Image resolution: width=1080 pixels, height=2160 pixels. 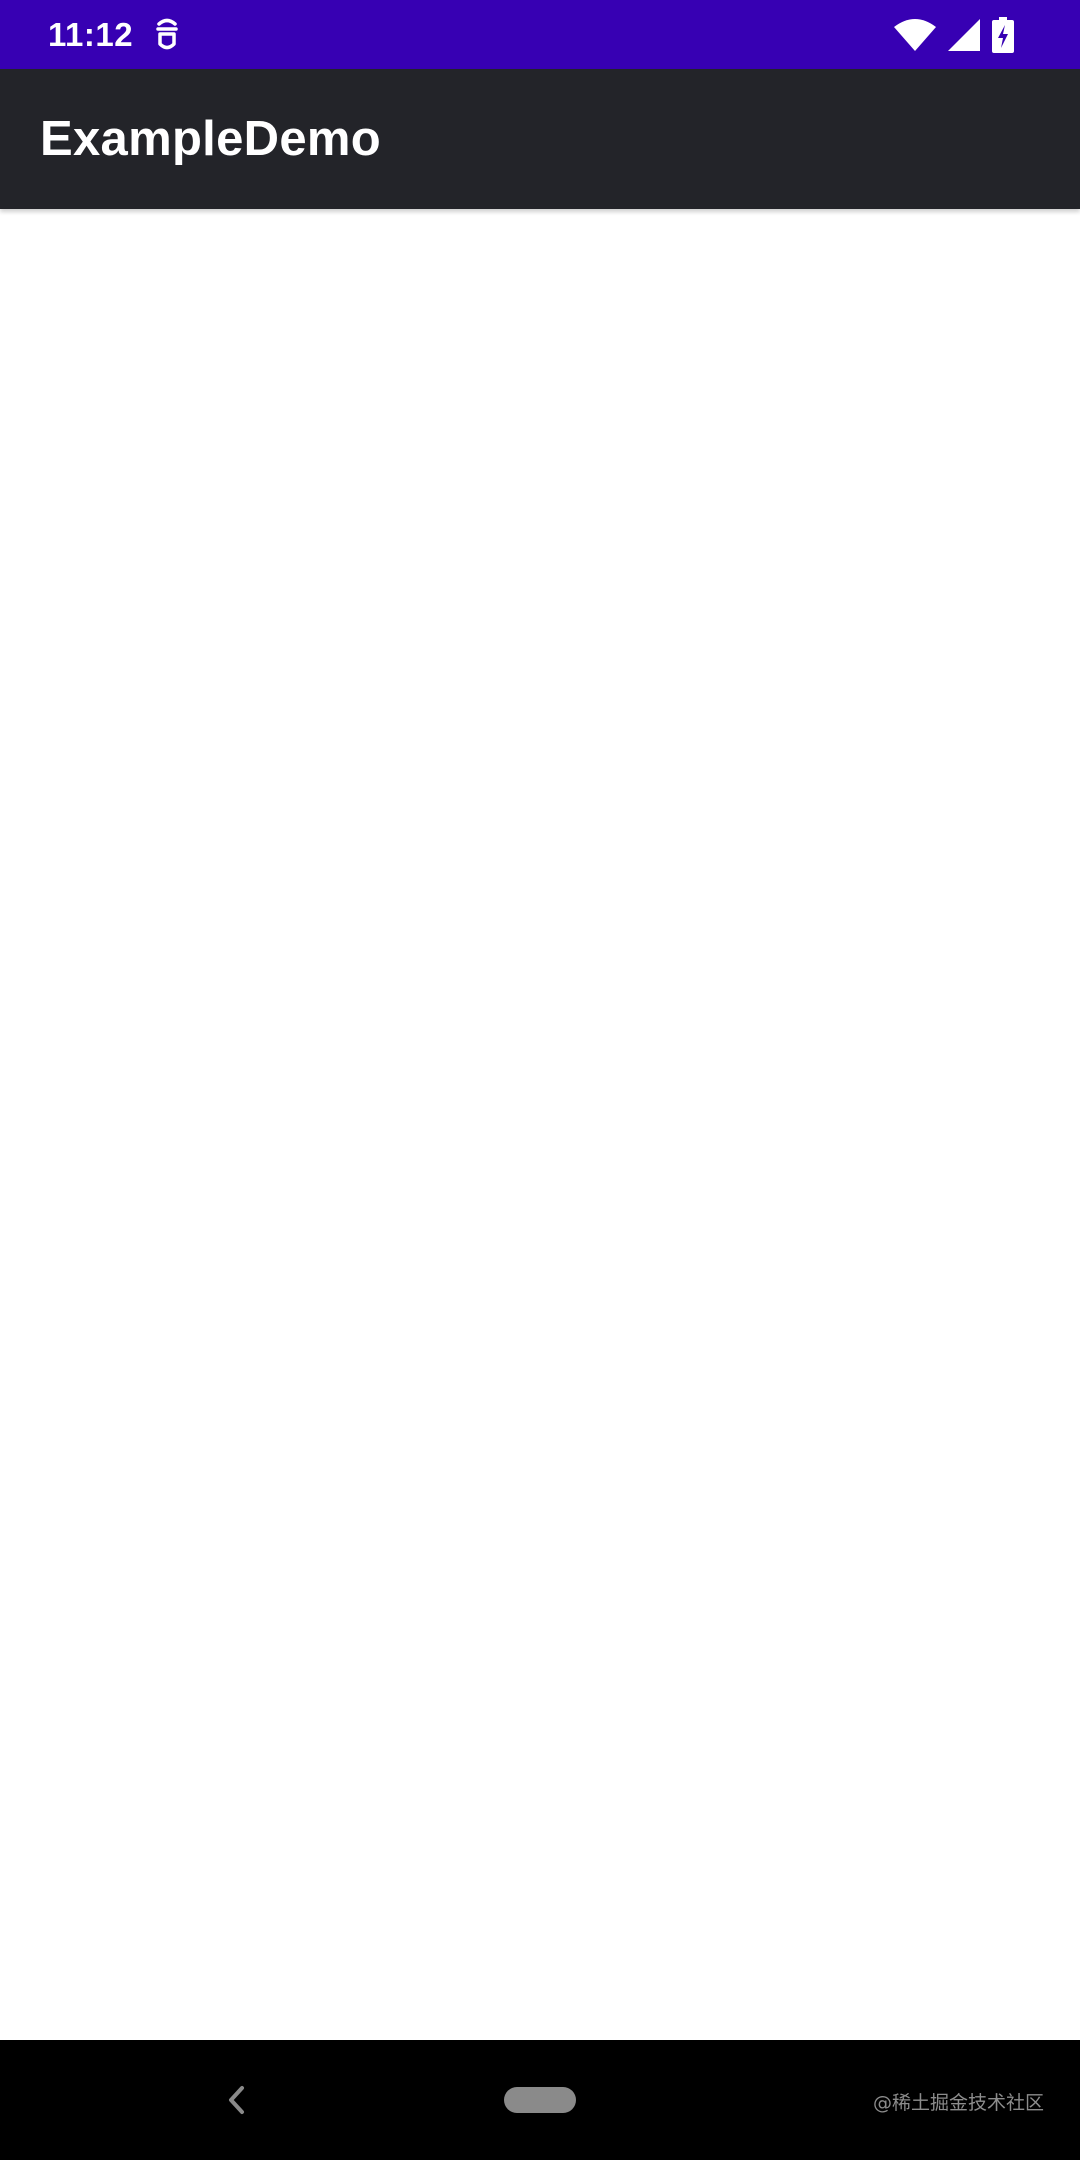 I want to click on wifi-icon, so click(x=915, y=34).